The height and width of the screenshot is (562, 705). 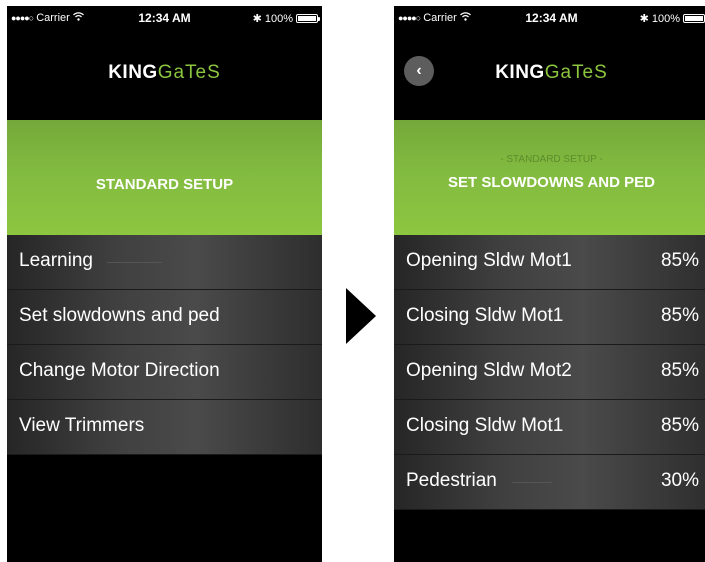 I want to click on setting-row-closing-sldw-mot1: Closing Sldw Mot1 85%, so click(x=549, y=317).